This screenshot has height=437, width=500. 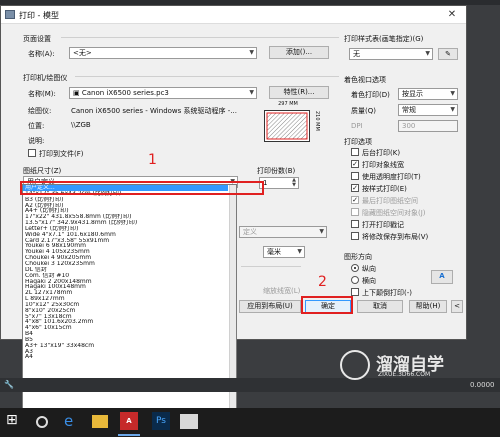 What do you see at coordinates (391, 177) in the screenshot?
I see `plot-option-label: 使用透明度打印(T)` at bounding box center [391, 177].